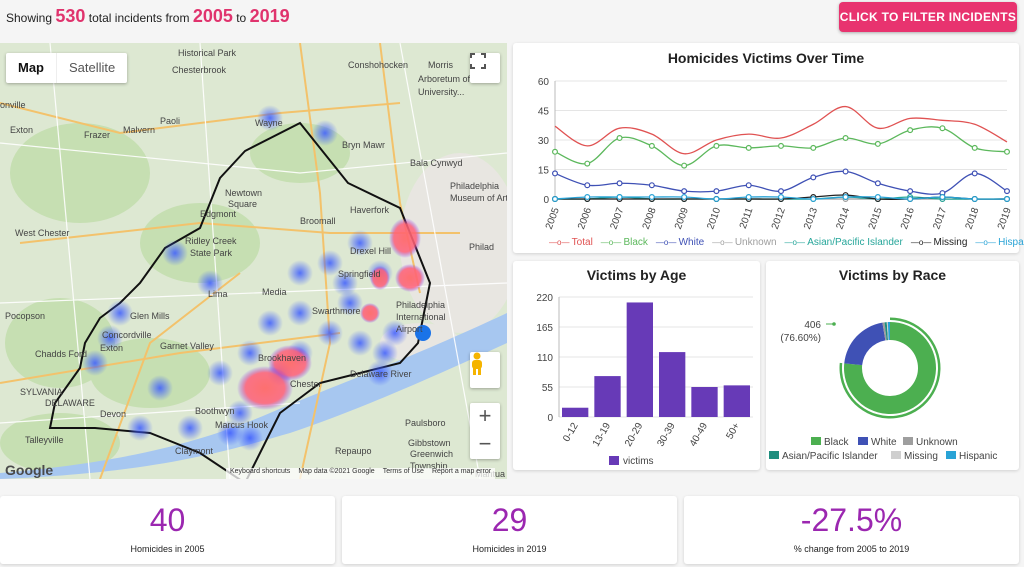  Describe the element at coordinates (429, 443) in the screenshot. I see `map-place-label: Gibbstown` at that location.